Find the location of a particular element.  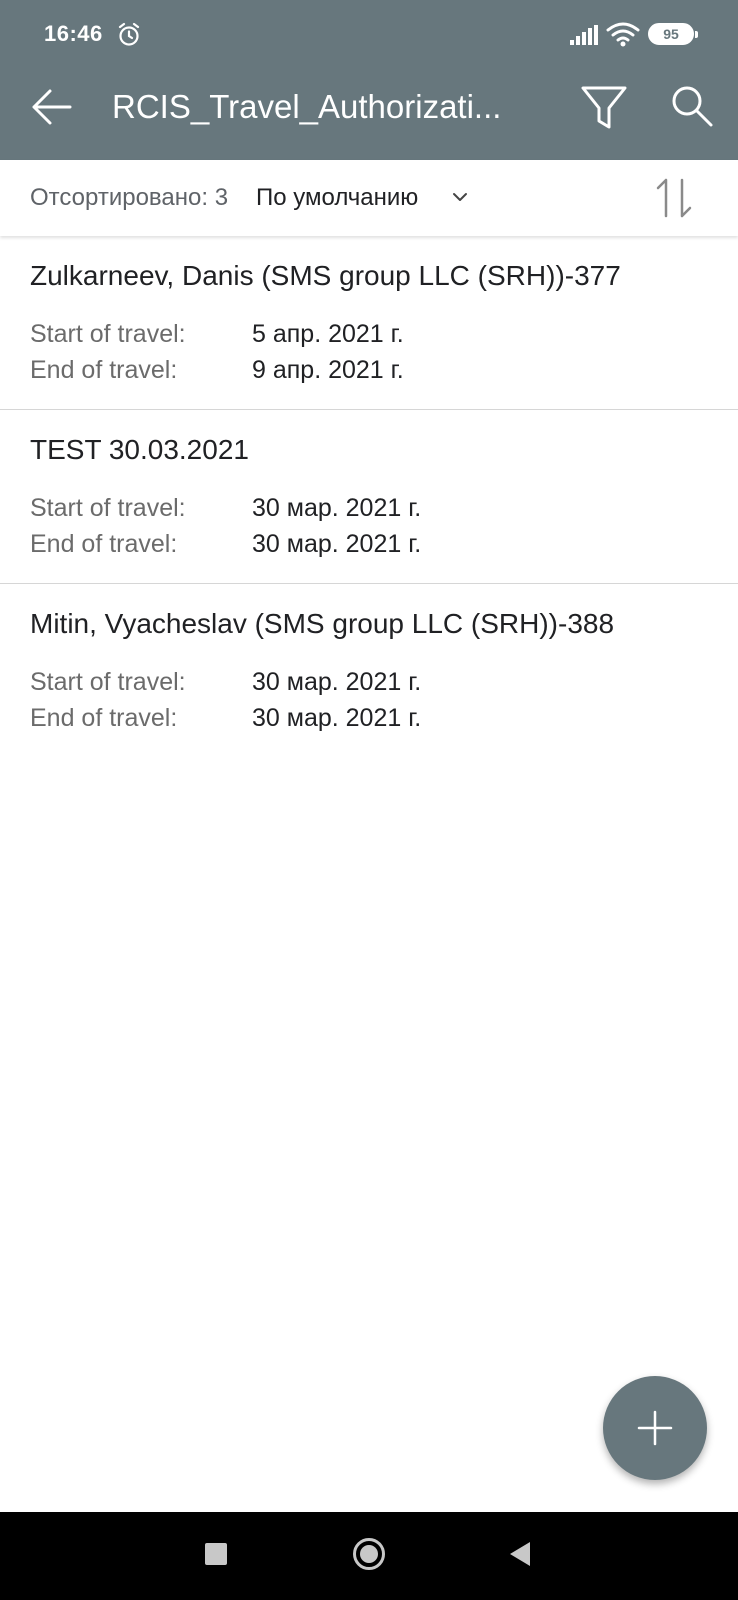

plus-icon is located at coordinates (655, 1428).